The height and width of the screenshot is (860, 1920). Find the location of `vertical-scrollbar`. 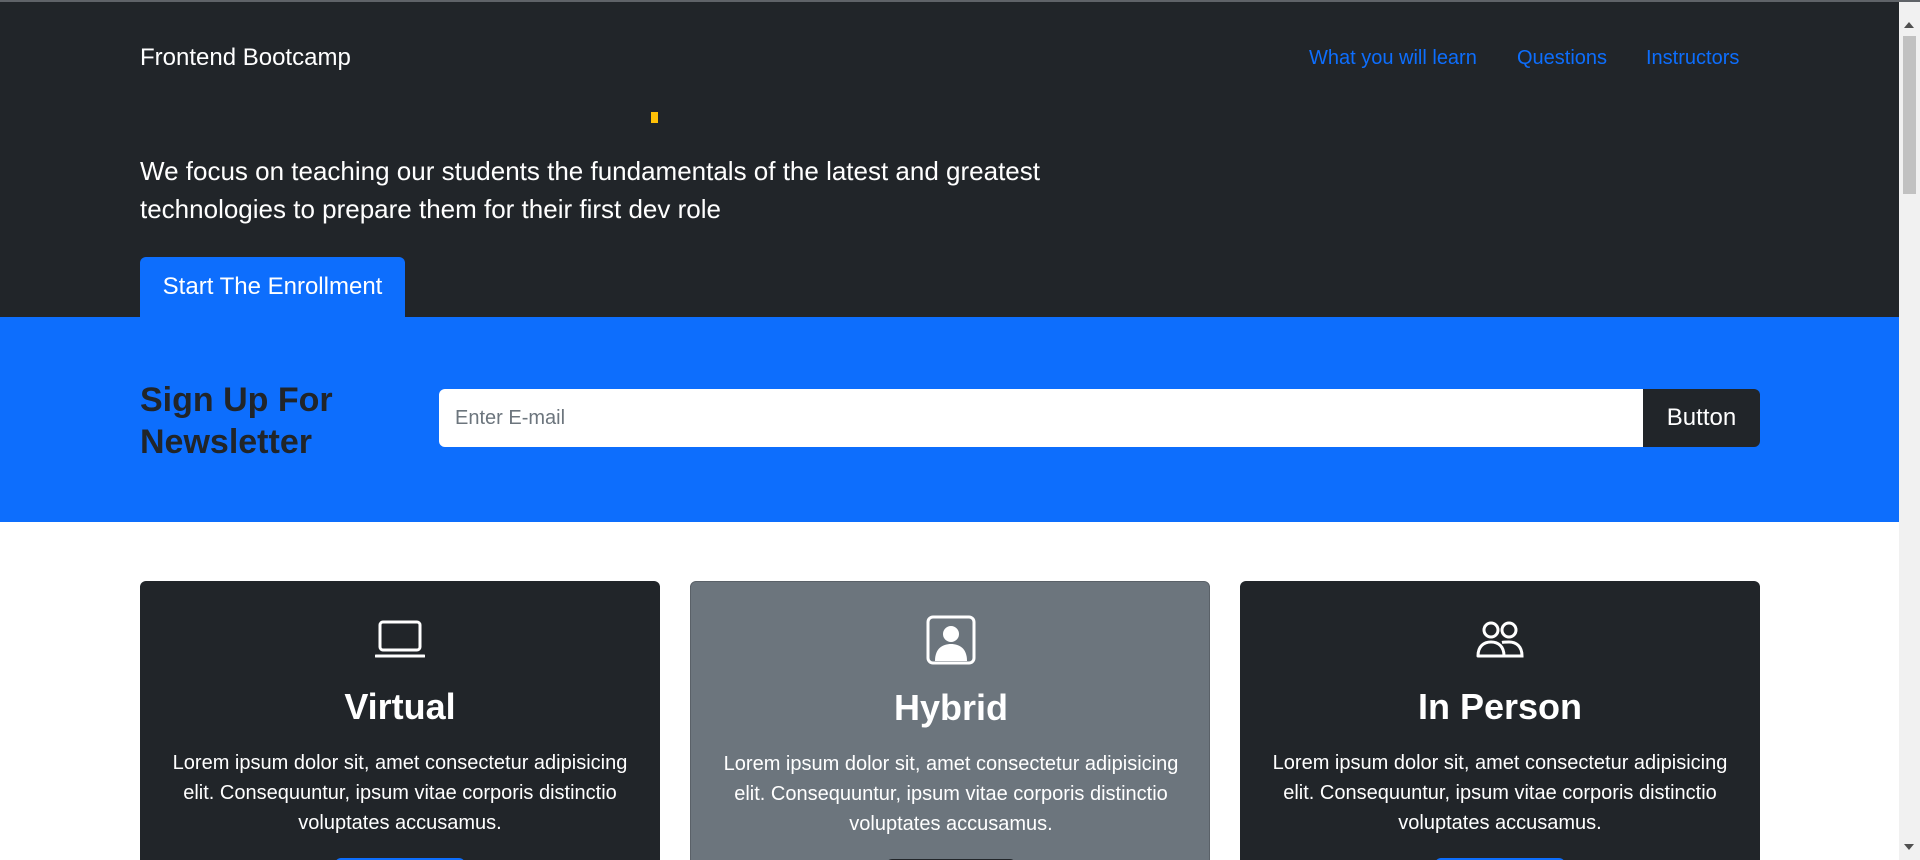

vertical-scrollbar is located at coordinates (1909, 431).